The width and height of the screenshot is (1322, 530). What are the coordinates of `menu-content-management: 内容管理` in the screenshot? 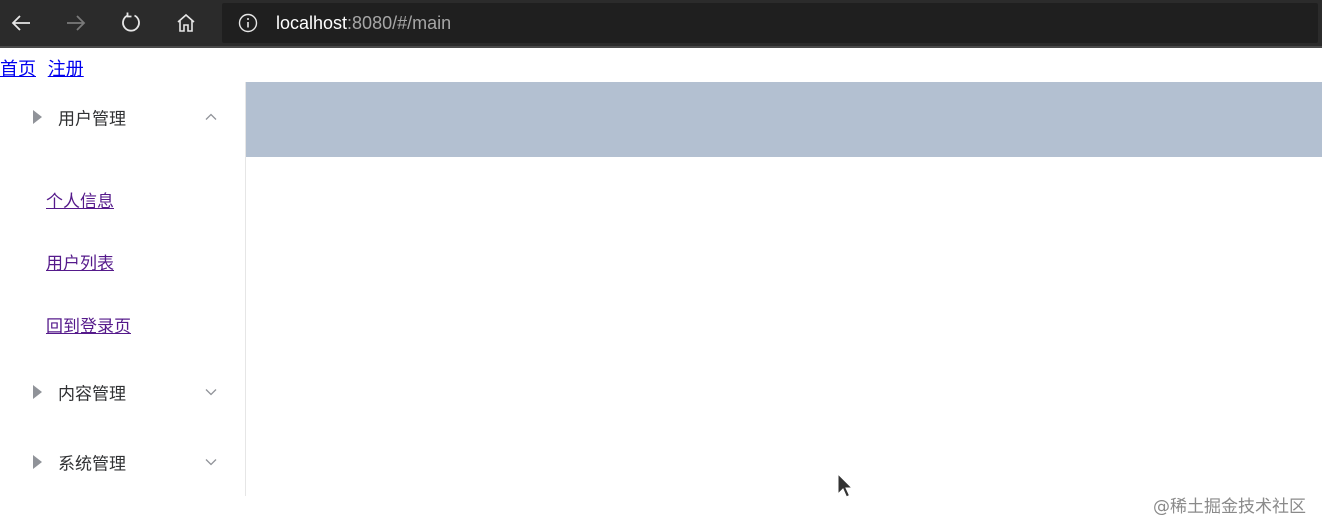 It's located at (122, 392).